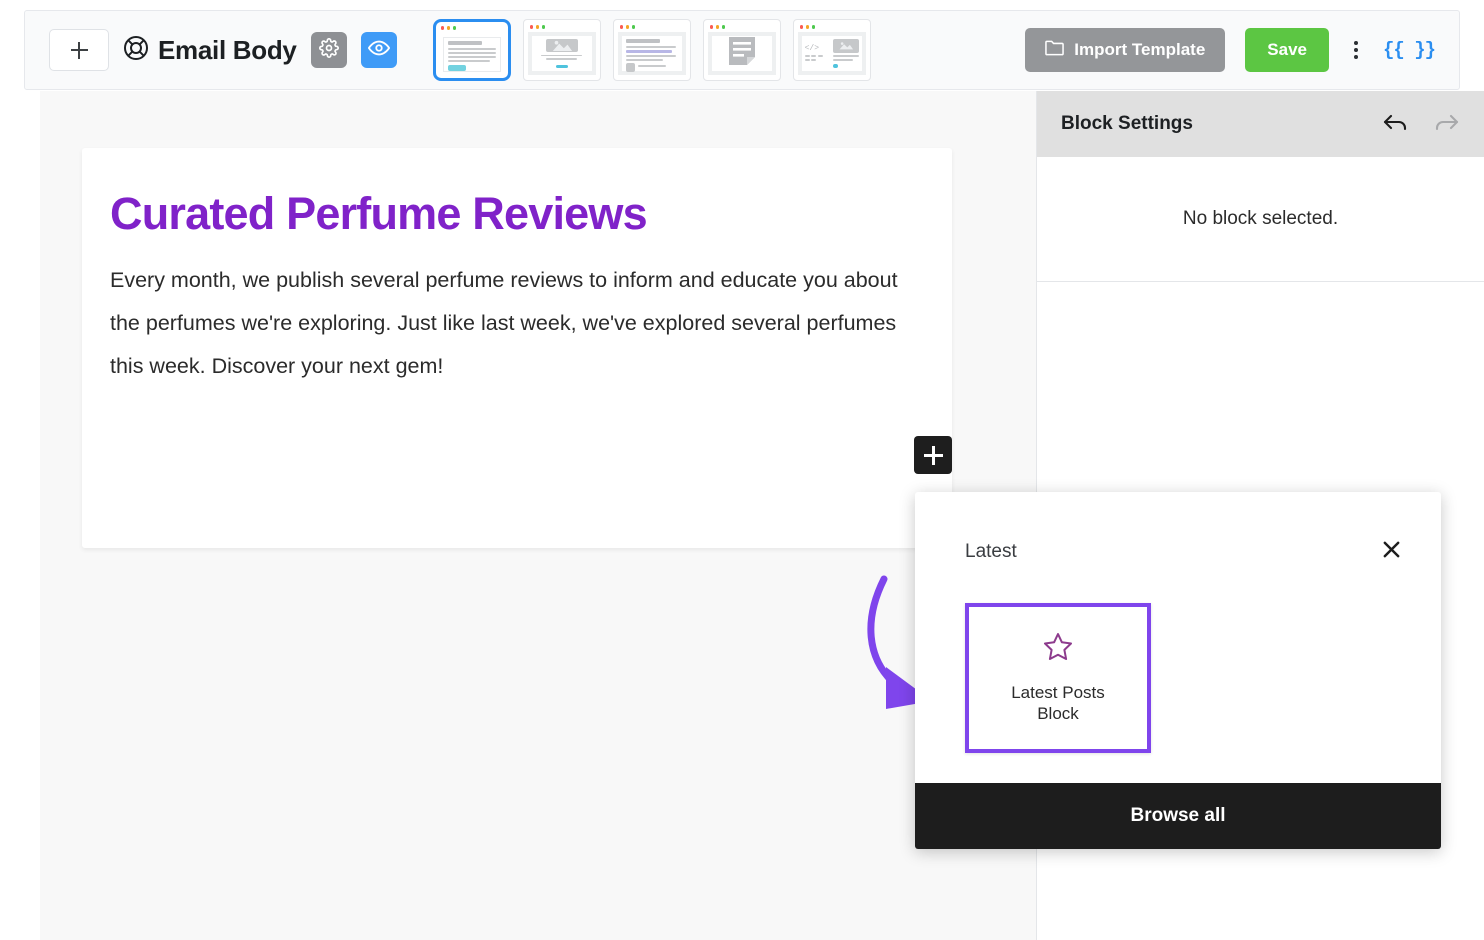 This screenshot has height=940, width=1484. I want to click on panel-empty-message: No block selected., so click(1260, 218).